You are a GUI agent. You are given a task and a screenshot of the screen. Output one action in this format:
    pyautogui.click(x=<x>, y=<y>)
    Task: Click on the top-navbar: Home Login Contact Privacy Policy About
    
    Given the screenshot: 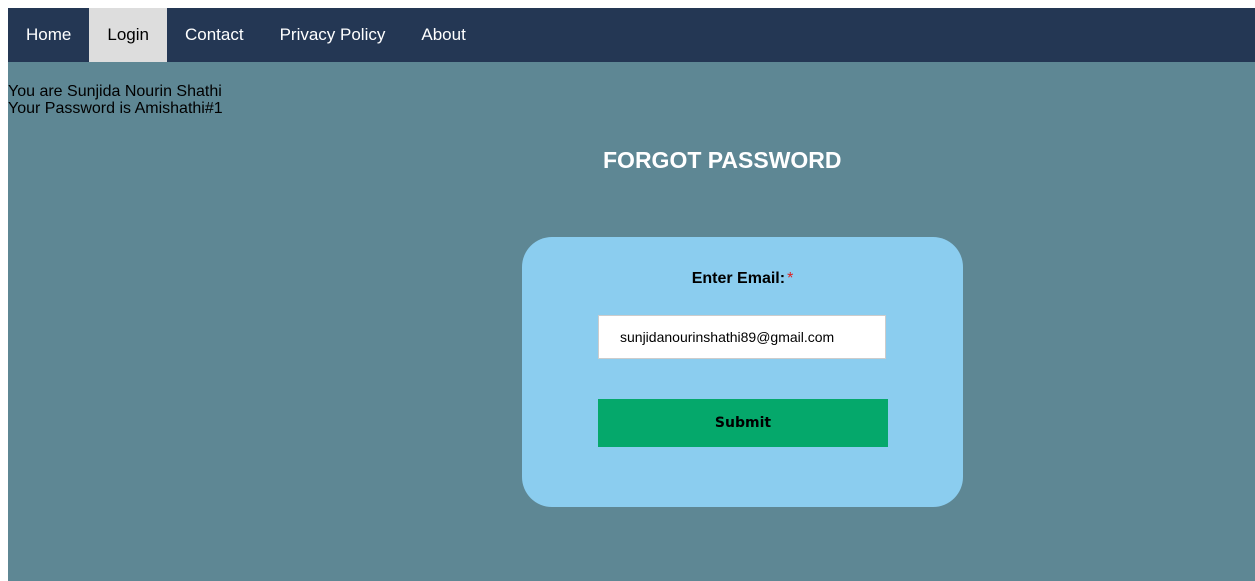 What is the action you would take?
    pyautogui.click(x=631, y=35)
    